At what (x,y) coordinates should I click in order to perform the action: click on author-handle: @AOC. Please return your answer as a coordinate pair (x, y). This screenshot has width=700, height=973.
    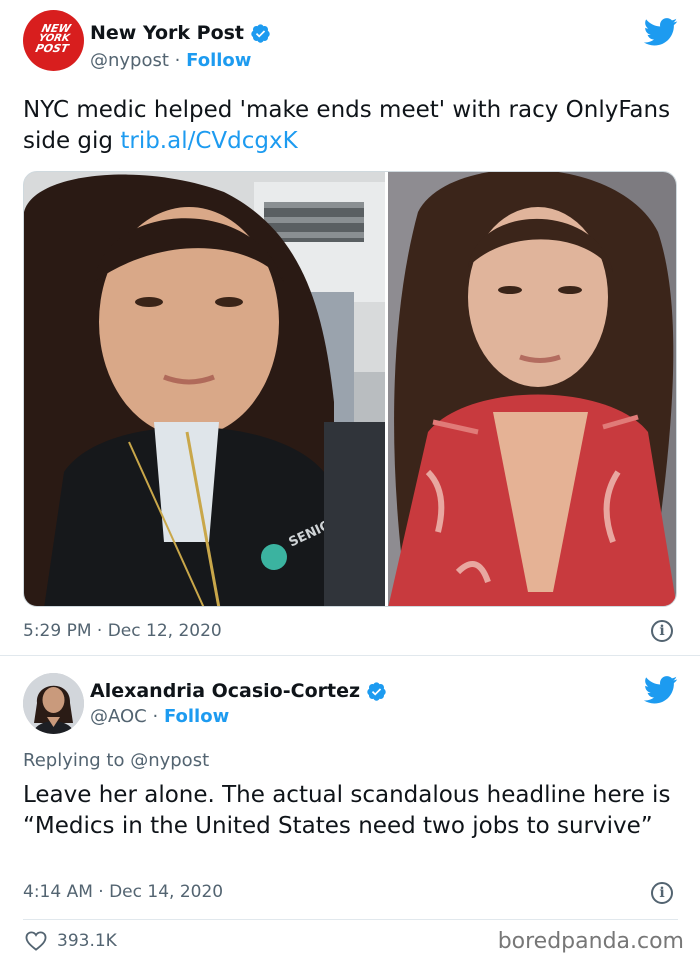
    Looking at the image, I should click on (118, 716).